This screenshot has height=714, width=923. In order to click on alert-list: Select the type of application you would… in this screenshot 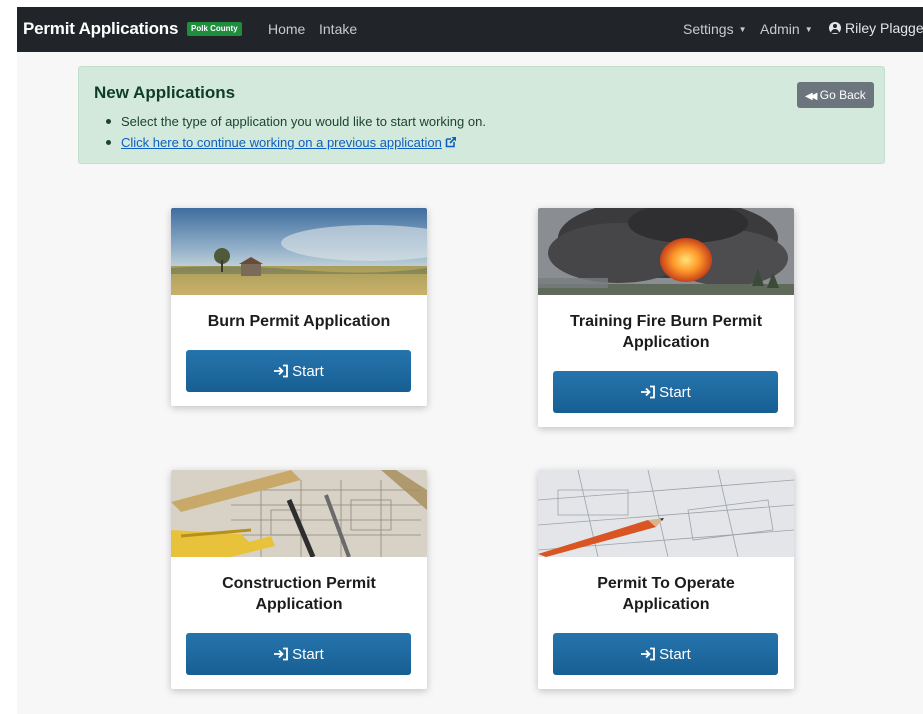, I will do `click(294, 132)`.